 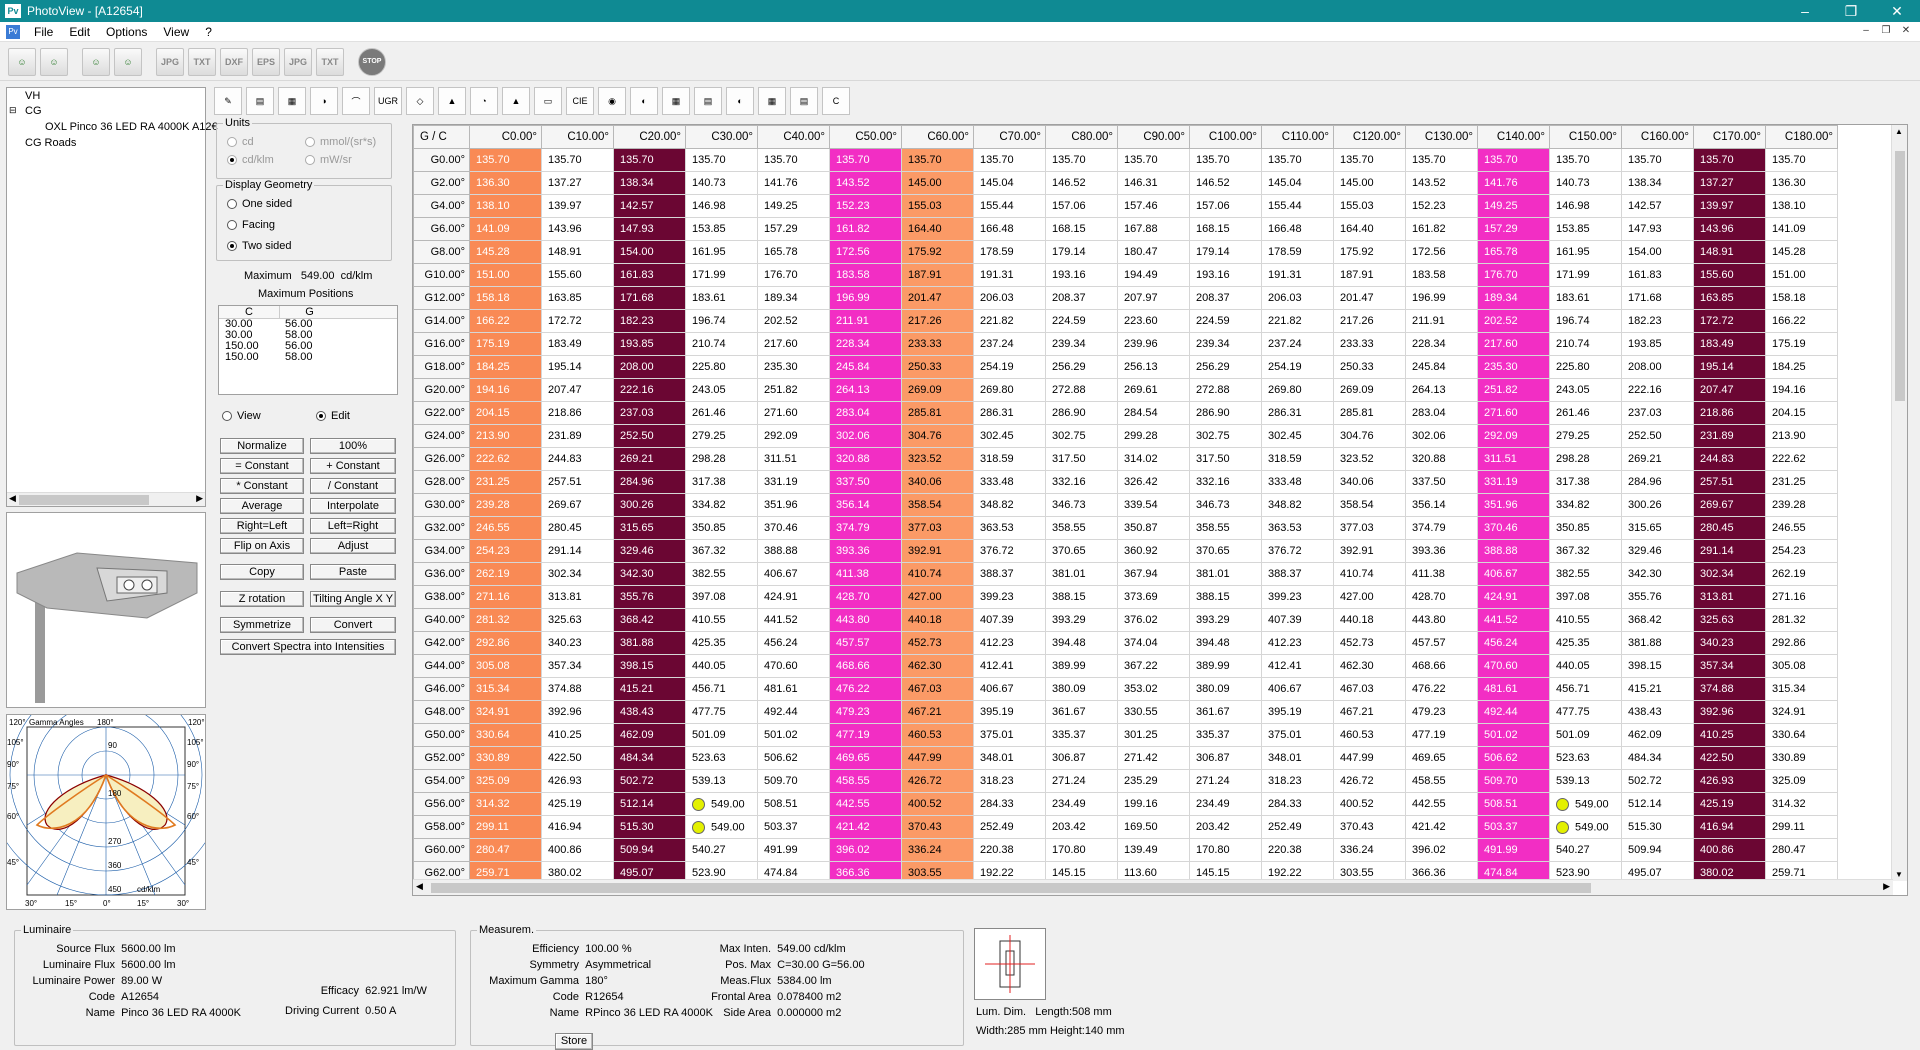 I want to click on intensity-cell: 250.33, so click(x=937, y=367).